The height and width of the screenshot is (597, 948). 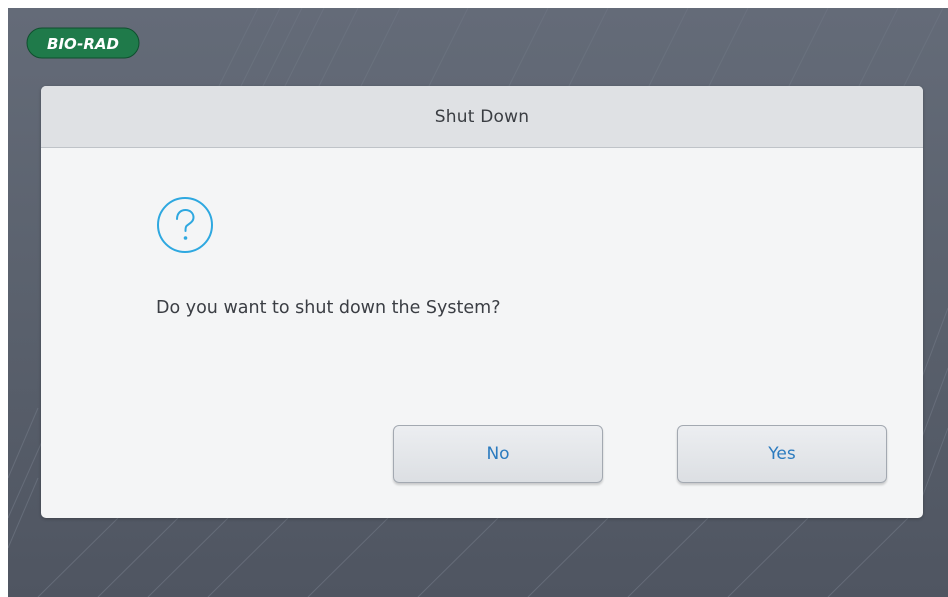 I want to click on dialog-message: Do you want to shut down the System?, so click(x=328, y=308).